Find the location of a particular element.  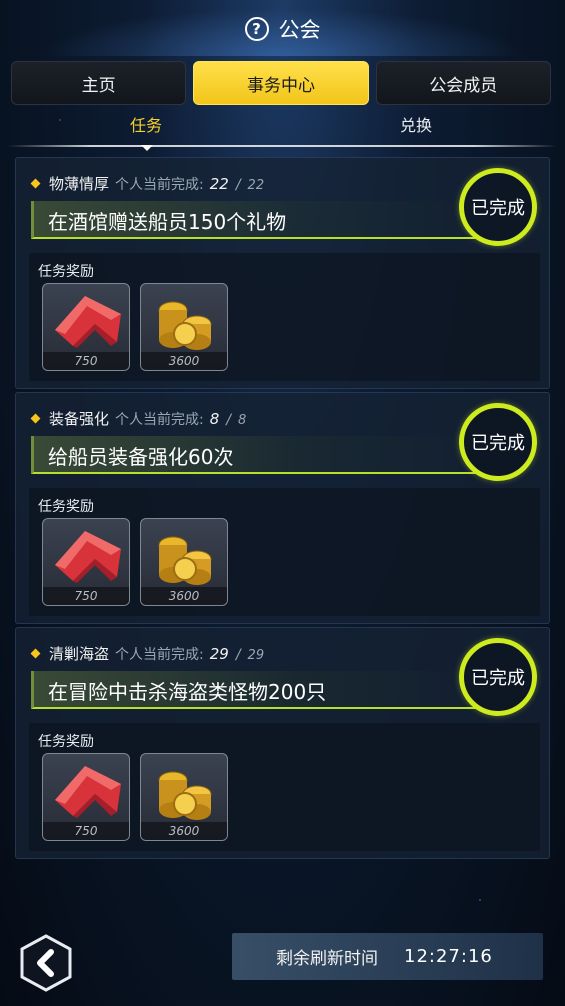

task-description: 在酒馆赠送船员150个礼物 is located at coordinates (167, 222).